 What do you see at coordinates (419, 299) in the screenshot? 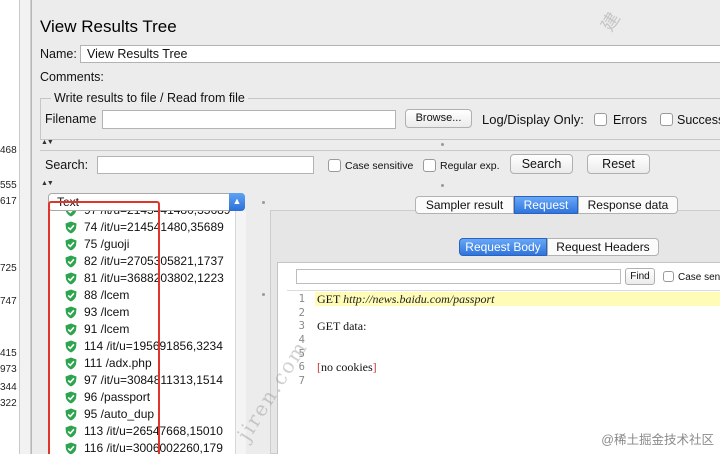
I see `request-url: http://news.baidu.com/passport` at bounding box center [419, 299].